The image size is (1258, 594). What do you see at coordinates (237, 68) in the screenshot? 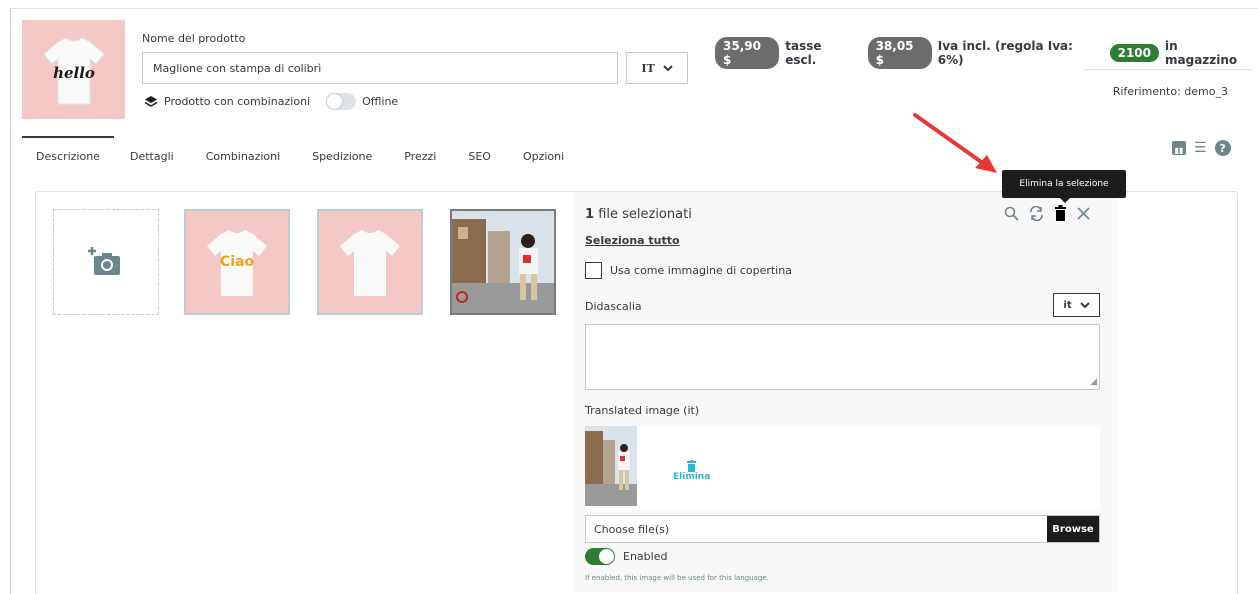
I see `product-name-value: Maglione con stampa di colibrì` at bounding box center [237, 68].